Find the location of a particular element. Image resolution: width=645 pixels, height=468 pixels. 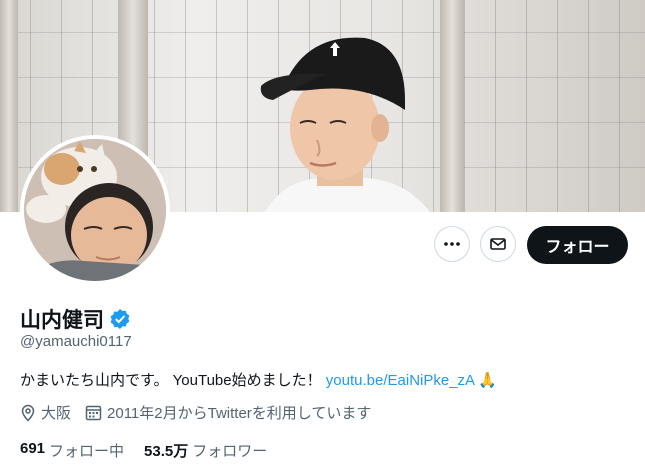

follow-counts: 691 フォロー中 53.5万 フォロワー is located at coordinates (153, 450).